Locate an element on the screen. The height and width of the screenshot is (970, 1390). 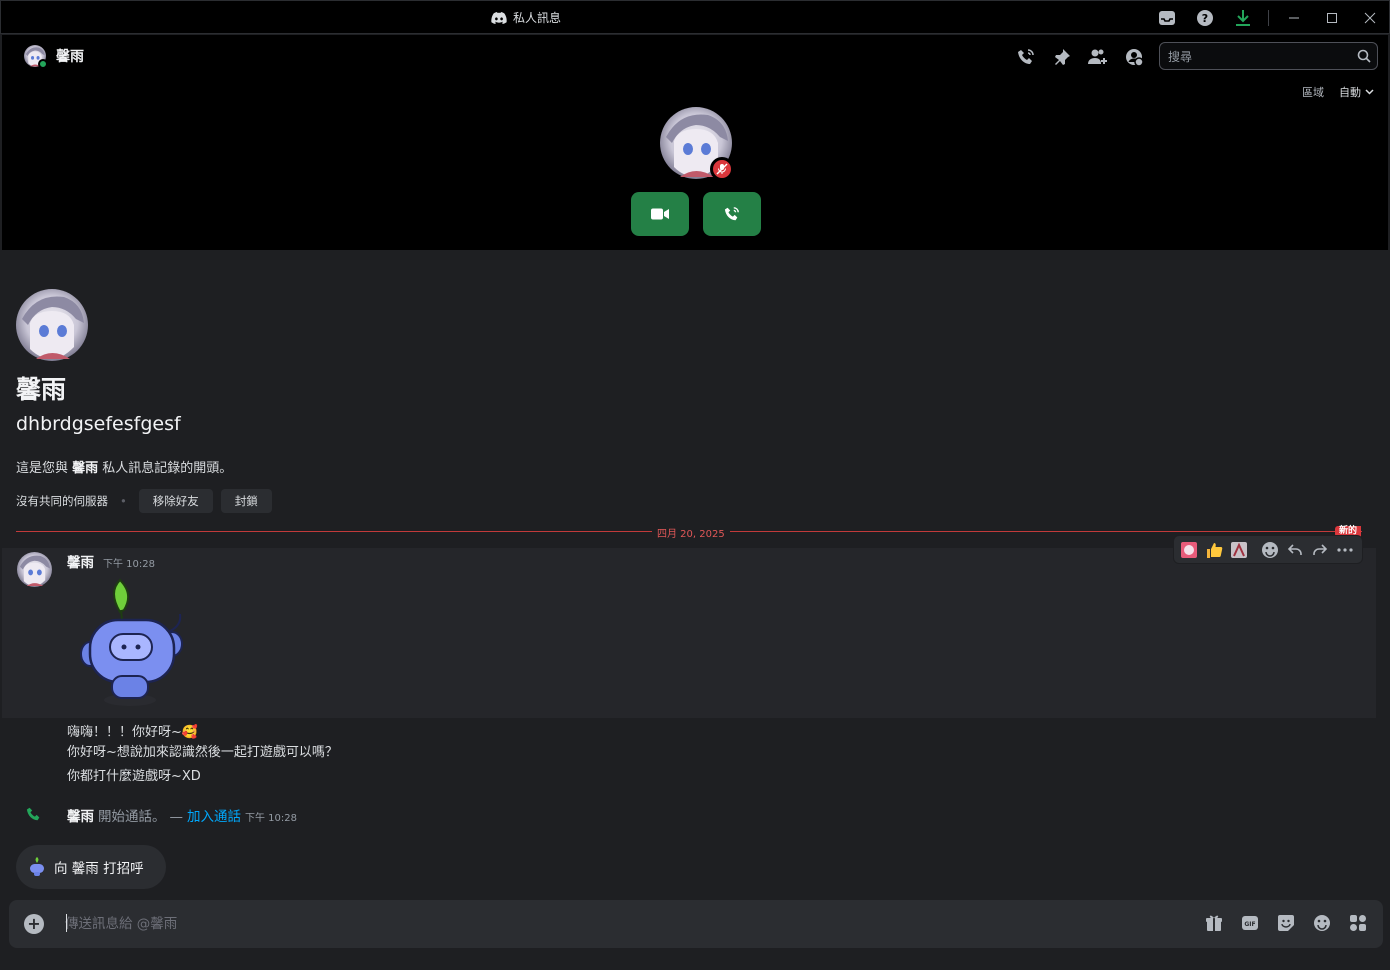
message-actions-bar is located at coordinates (1268, 549).